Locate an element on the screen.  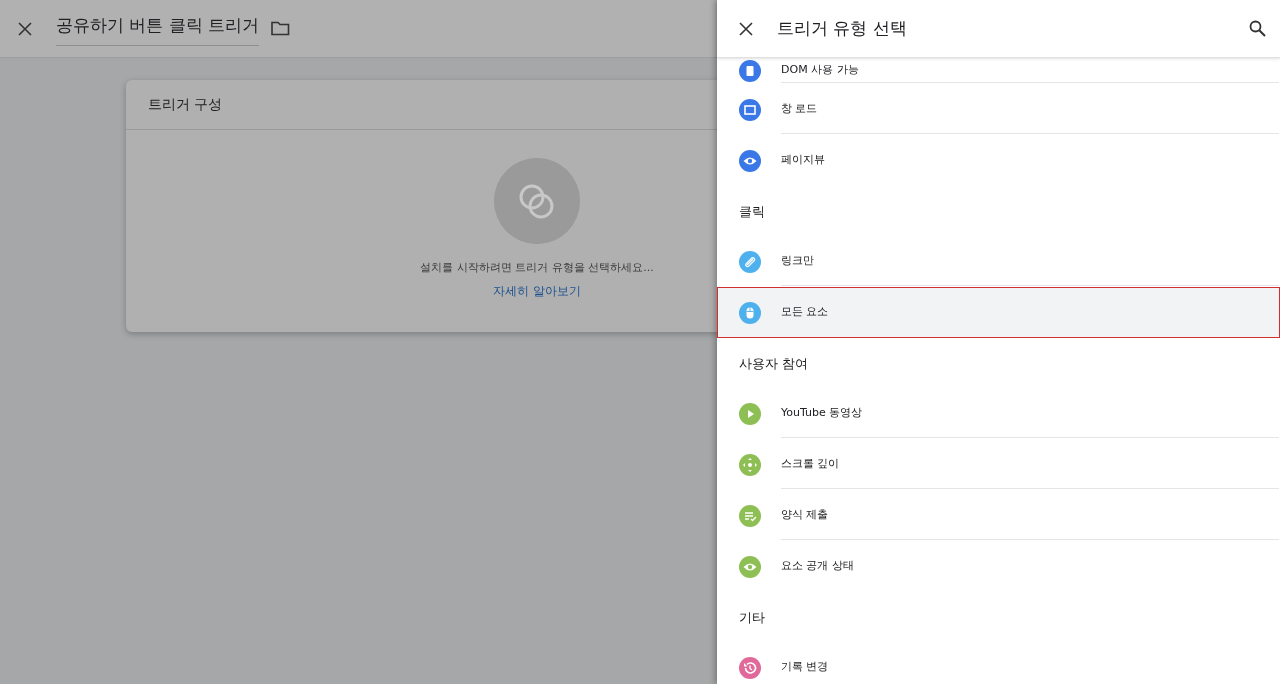
learn-more-link: 자세히 알아보기 is located at coordinates (537, 290).